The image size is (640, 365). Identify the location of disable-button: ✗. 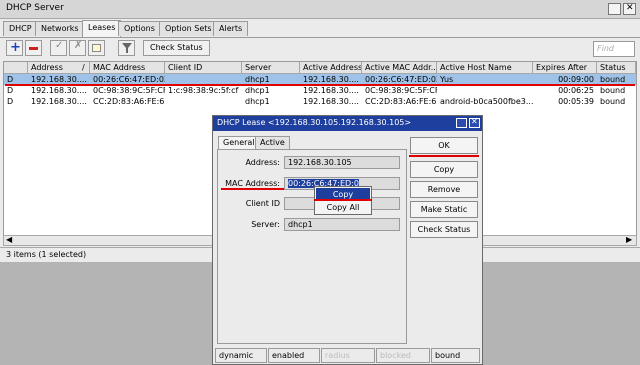
(77, 48).